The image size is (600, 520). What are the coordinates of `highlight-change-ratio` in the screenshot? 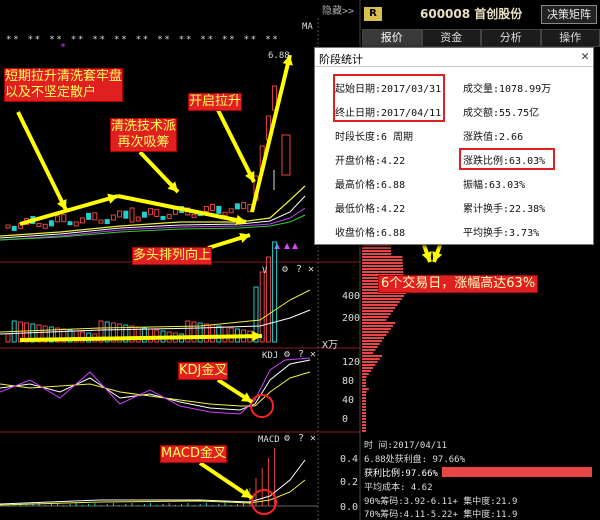 It's located at (507, 159).